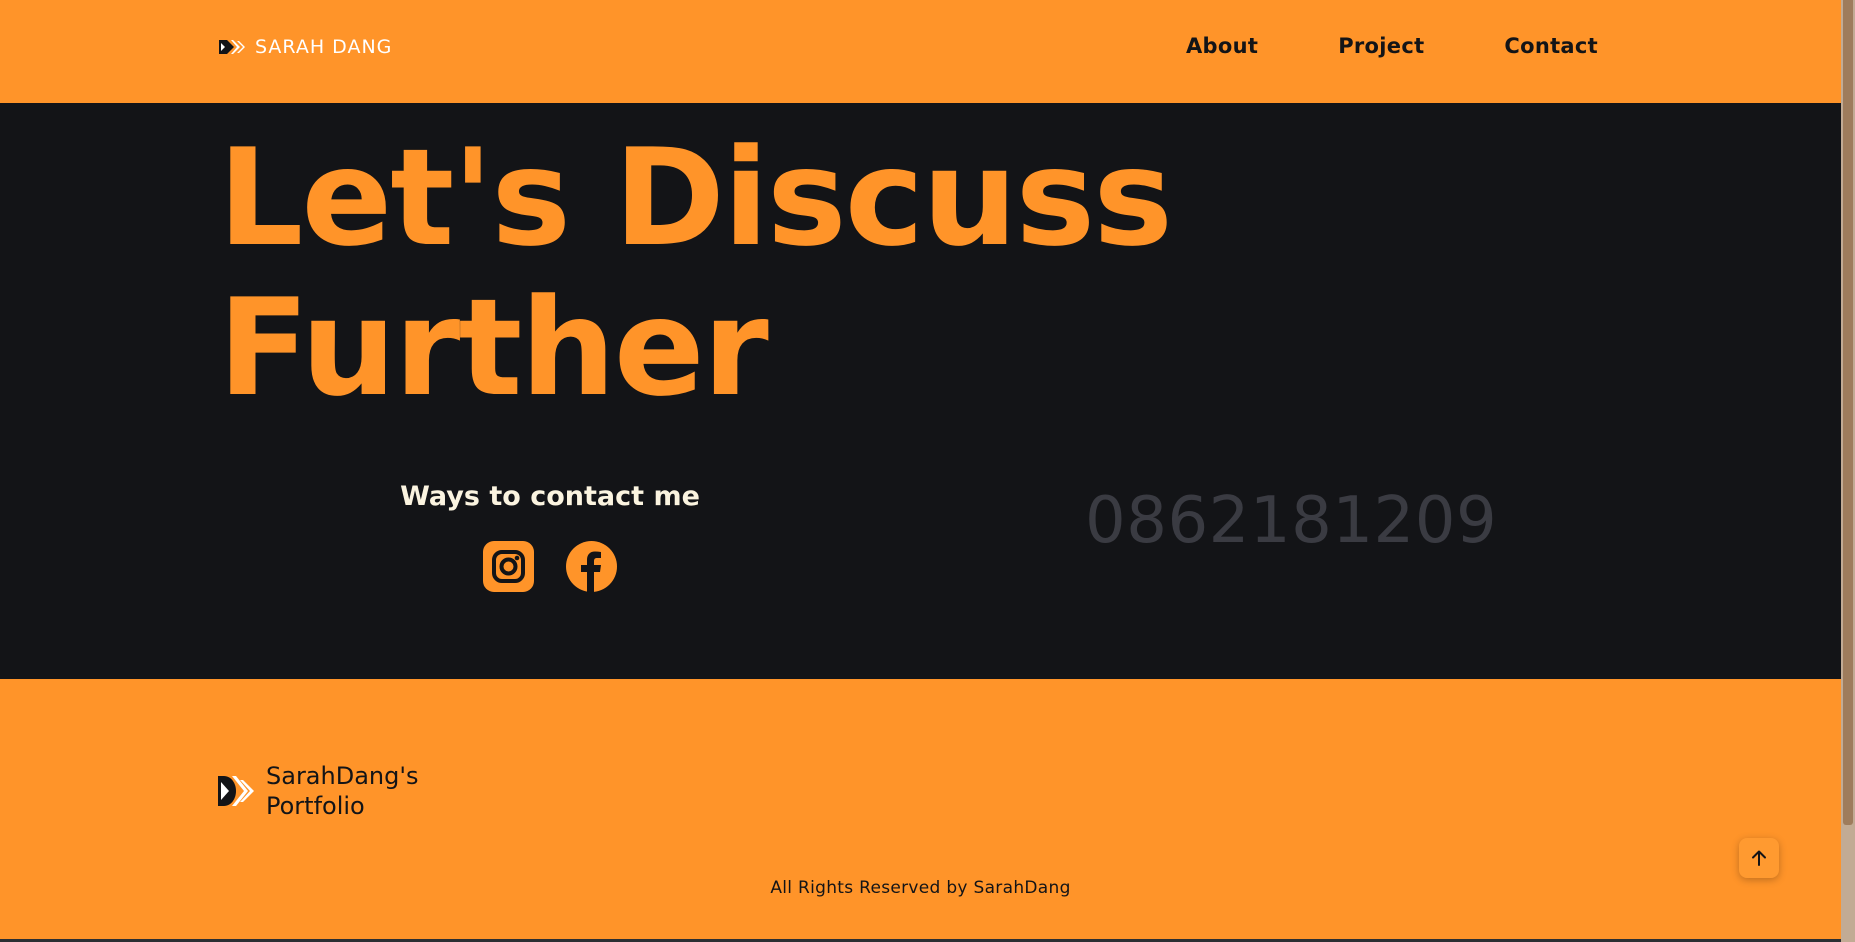 This screenshot has width=1855, height=942. What do you see at coordinates (1848, 412) in the screenshot?
I see `scrollbar-thumb` at bounding box center [1848, 412].